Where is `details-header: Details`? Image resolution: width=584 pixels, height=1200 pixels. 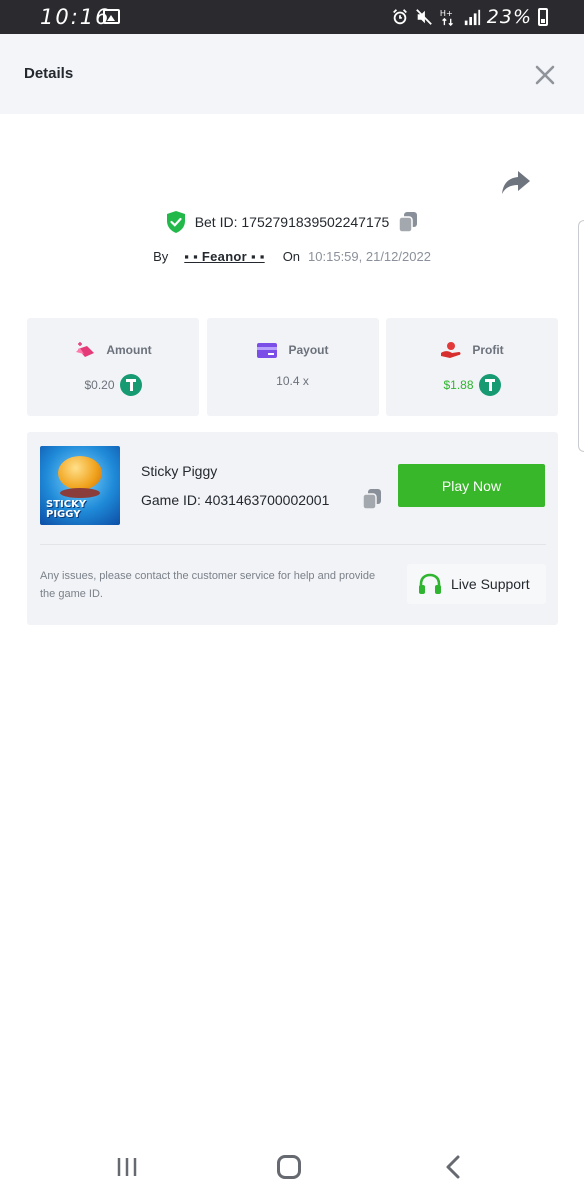
details-header: Details is located at coordinates (292, 74).